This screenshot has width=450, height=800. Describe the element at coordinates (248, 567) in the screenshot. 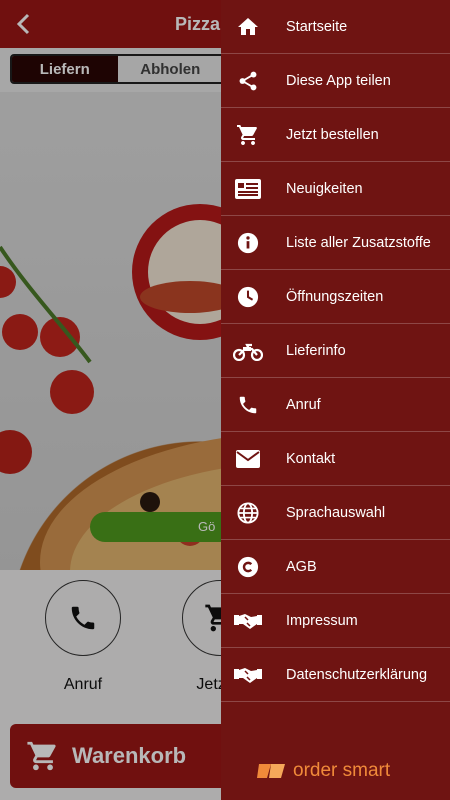

I see `copyright-icon` at that location.